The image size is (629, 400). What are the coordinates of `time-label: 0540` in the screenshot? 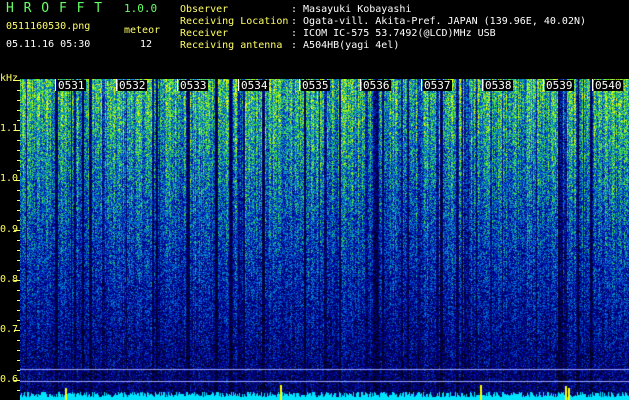 It's located at (608, 85).